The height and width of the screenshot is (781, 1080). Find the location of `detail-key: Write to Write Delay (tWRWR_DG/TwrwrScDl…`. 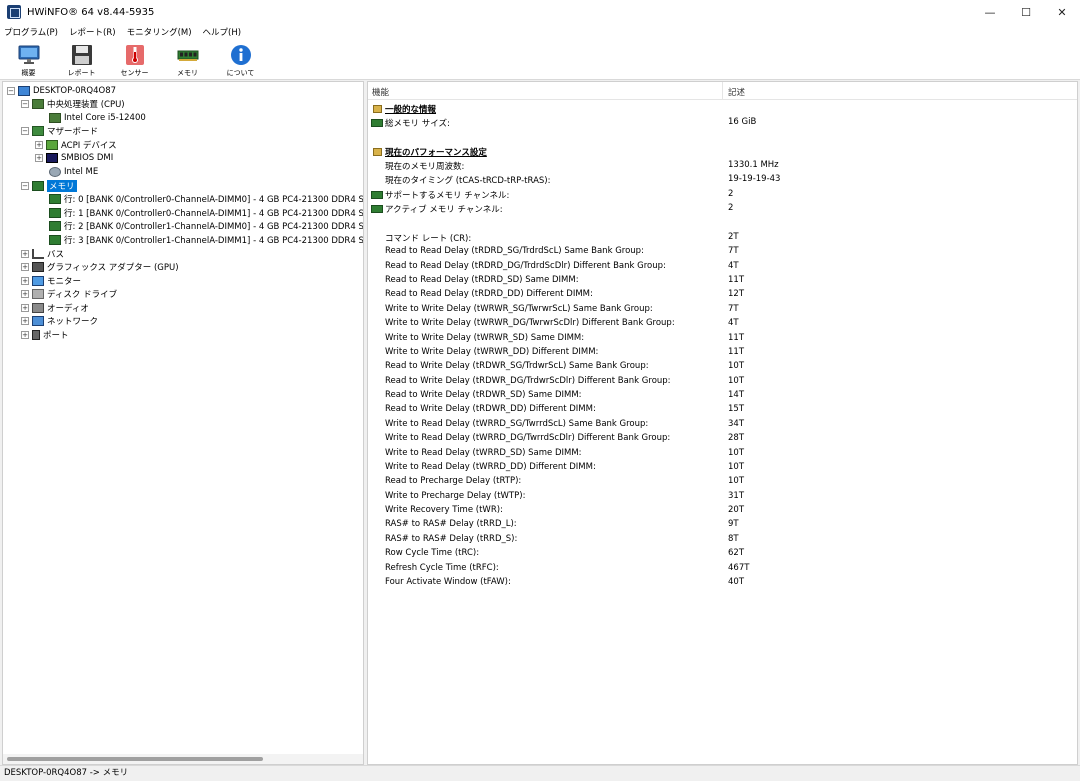

detail-key: Write to Write Delay (tWRWR_DG/TwrwrScDl… is located at coordinates (530, 323).